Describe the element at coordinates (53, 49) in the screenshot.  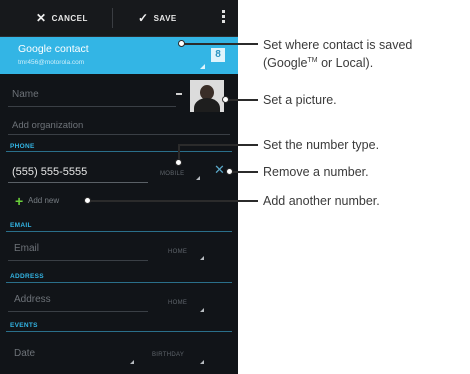
I see `account-title: Google contact` at that location.